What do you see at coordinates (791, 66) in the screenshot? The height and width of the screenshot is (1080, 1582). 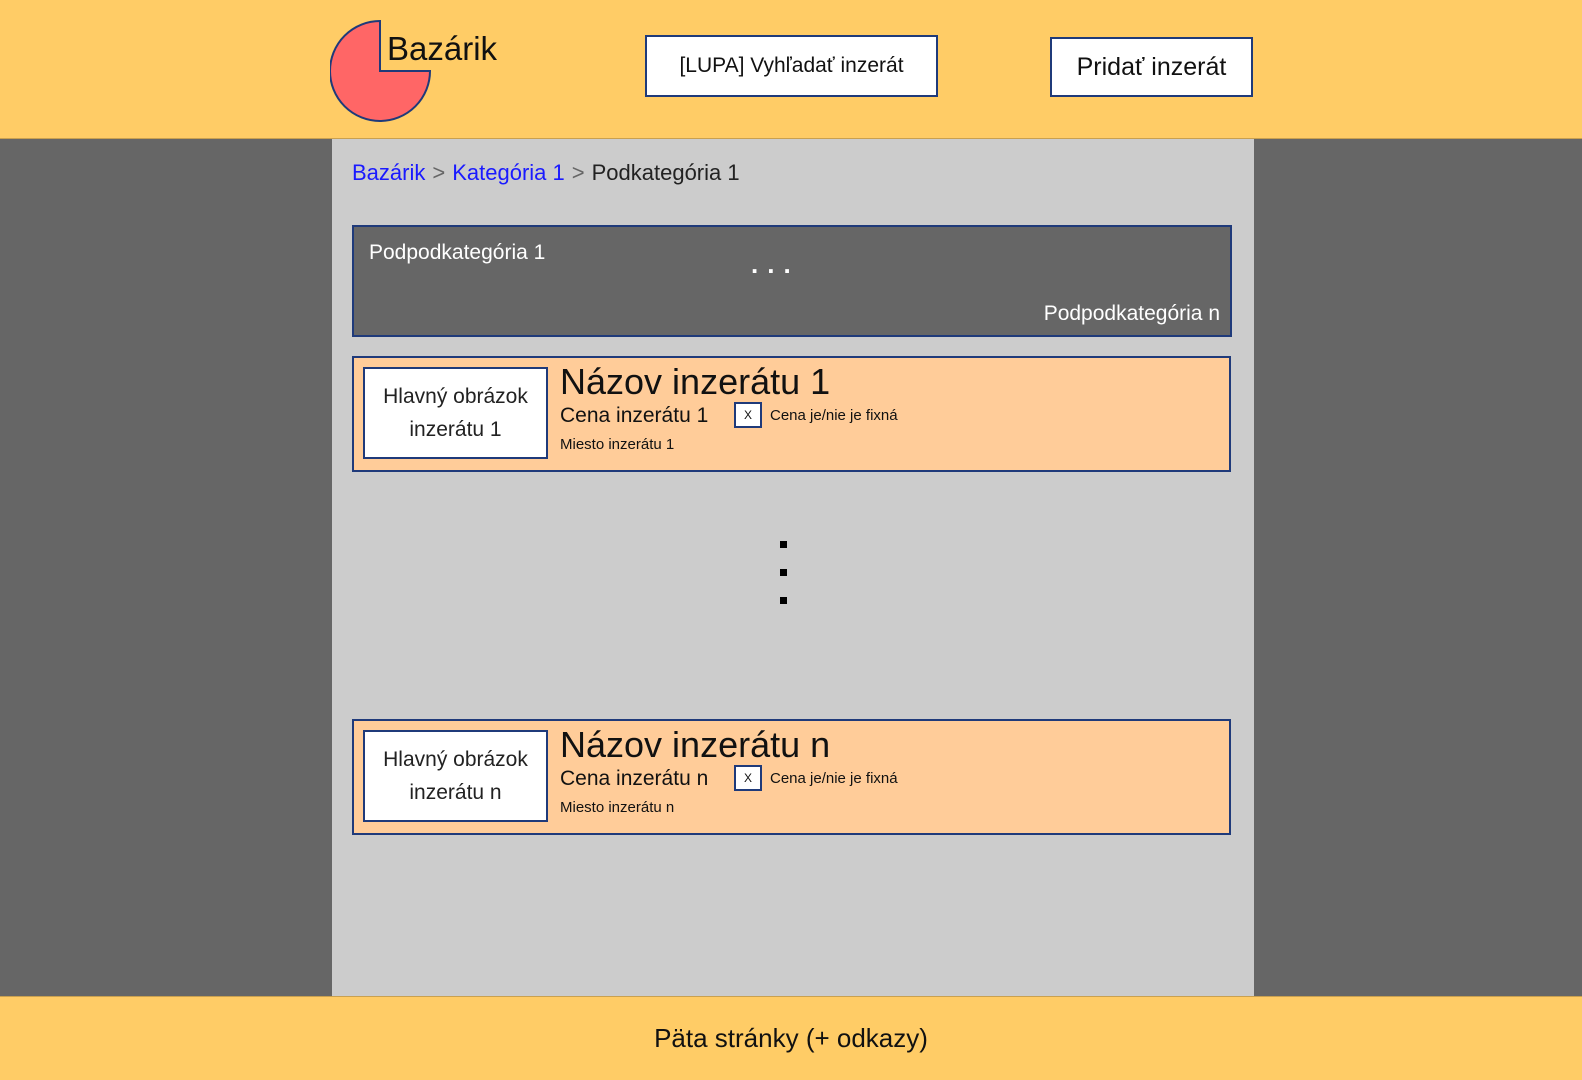 I see `search-button: [LUPA] Vyhľadať inzerát` at bounding box center [791, 66].